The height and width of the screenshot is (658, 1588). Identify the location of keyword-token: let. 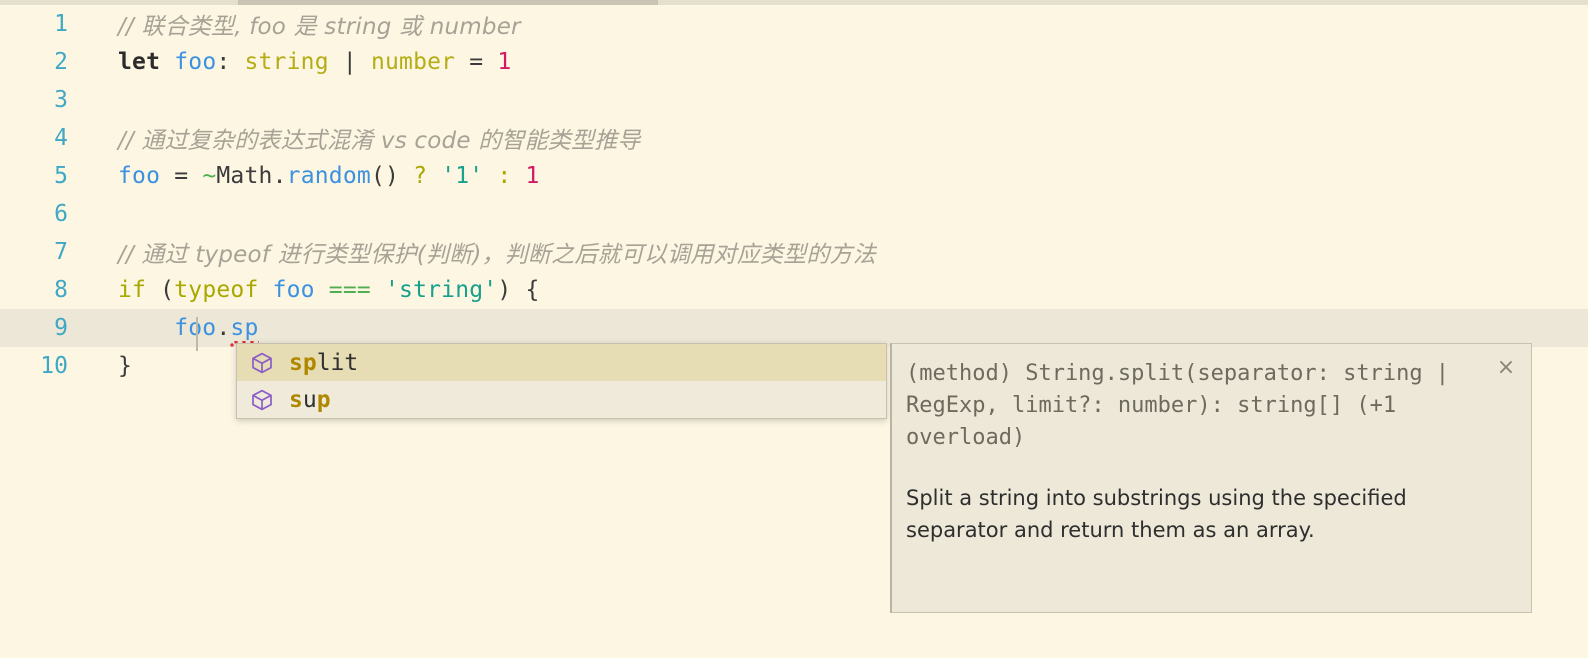
(139, 62).